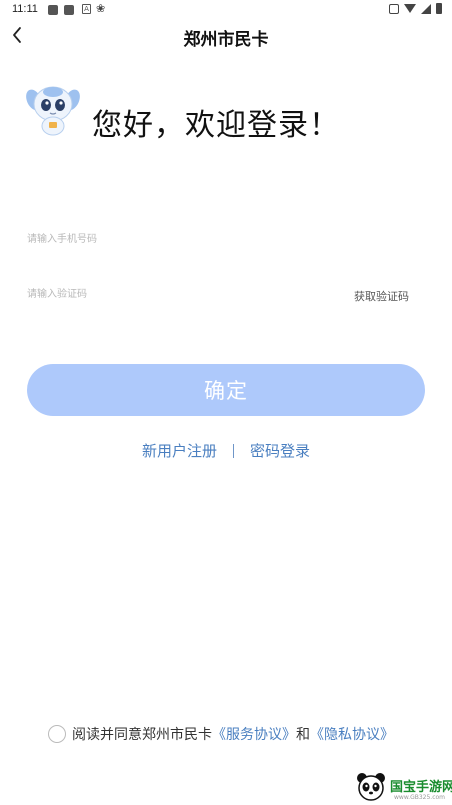  I want to click on app-notification-icon: A, so click(86, 9).